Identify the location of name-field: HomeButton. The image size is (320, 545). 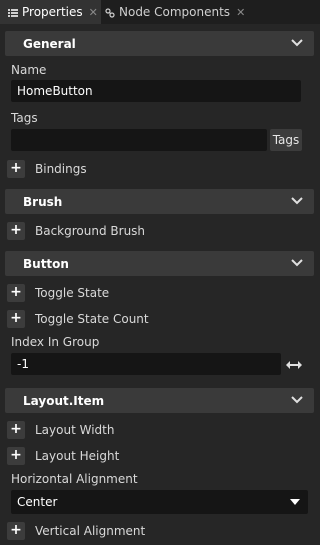
(156, 91).